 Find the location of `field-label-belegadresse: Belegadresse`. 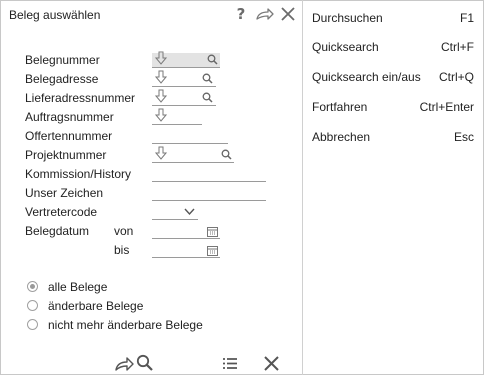

field-label-belegadresse: Belegadresse is located at coordinates (62, 79).